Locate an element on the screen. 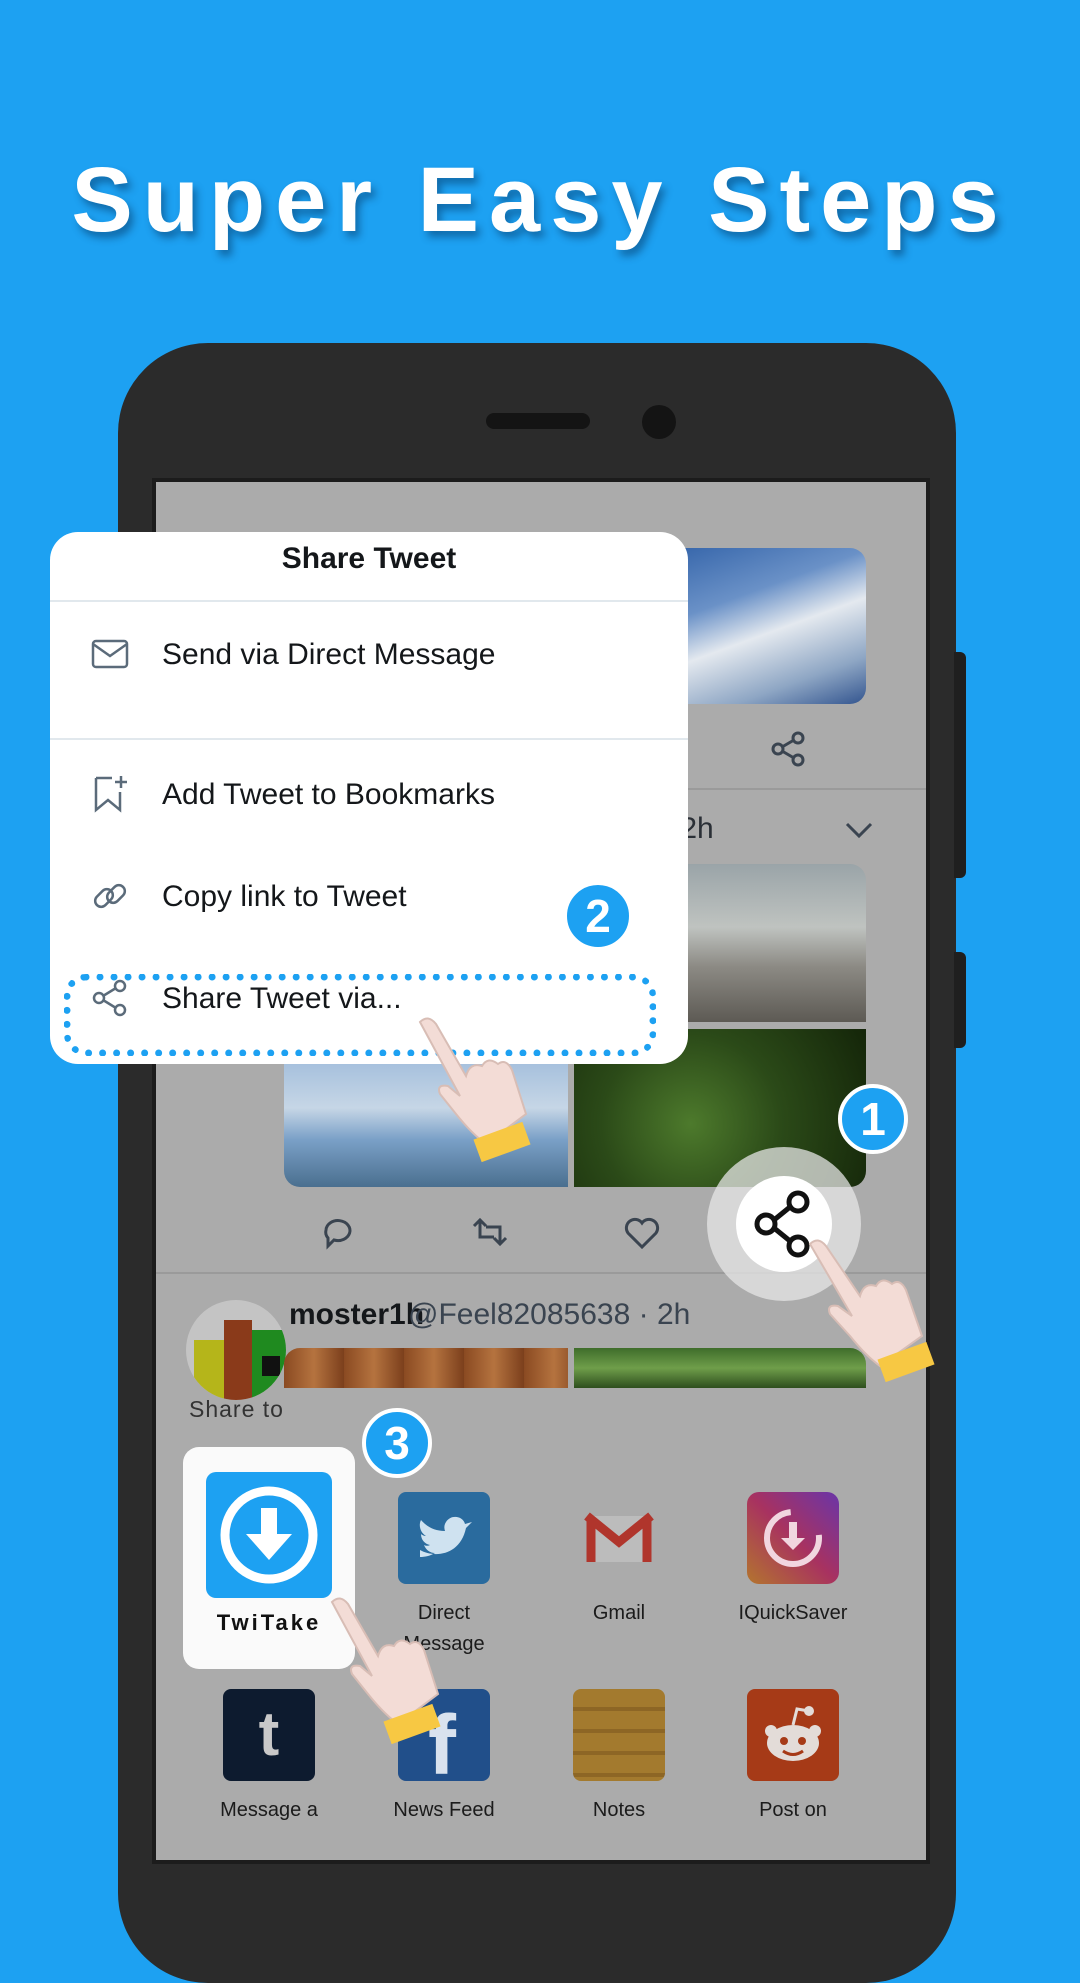 The image size is (1080, 1983). step-badge-1: 1 is located at coordinates (873, 1119).